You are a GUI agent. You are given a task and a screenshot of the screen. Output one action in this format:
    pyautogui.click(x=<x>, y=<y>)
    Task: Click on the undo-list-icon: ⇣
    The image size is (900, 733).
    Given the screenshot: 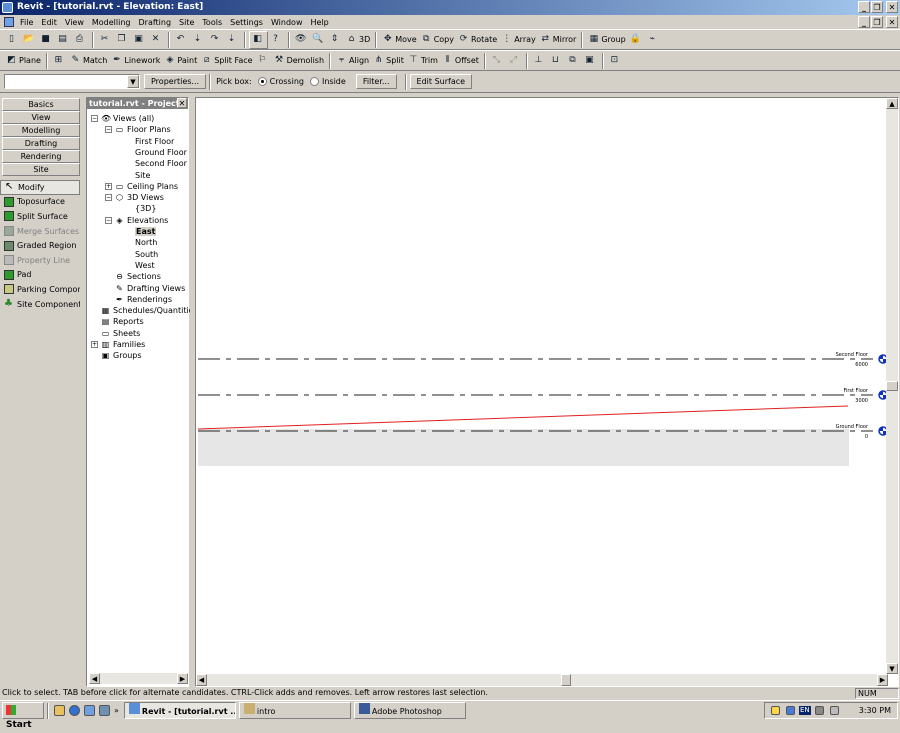 What is the action you would take?
    pyautogui.click(x=198, y=40)
    